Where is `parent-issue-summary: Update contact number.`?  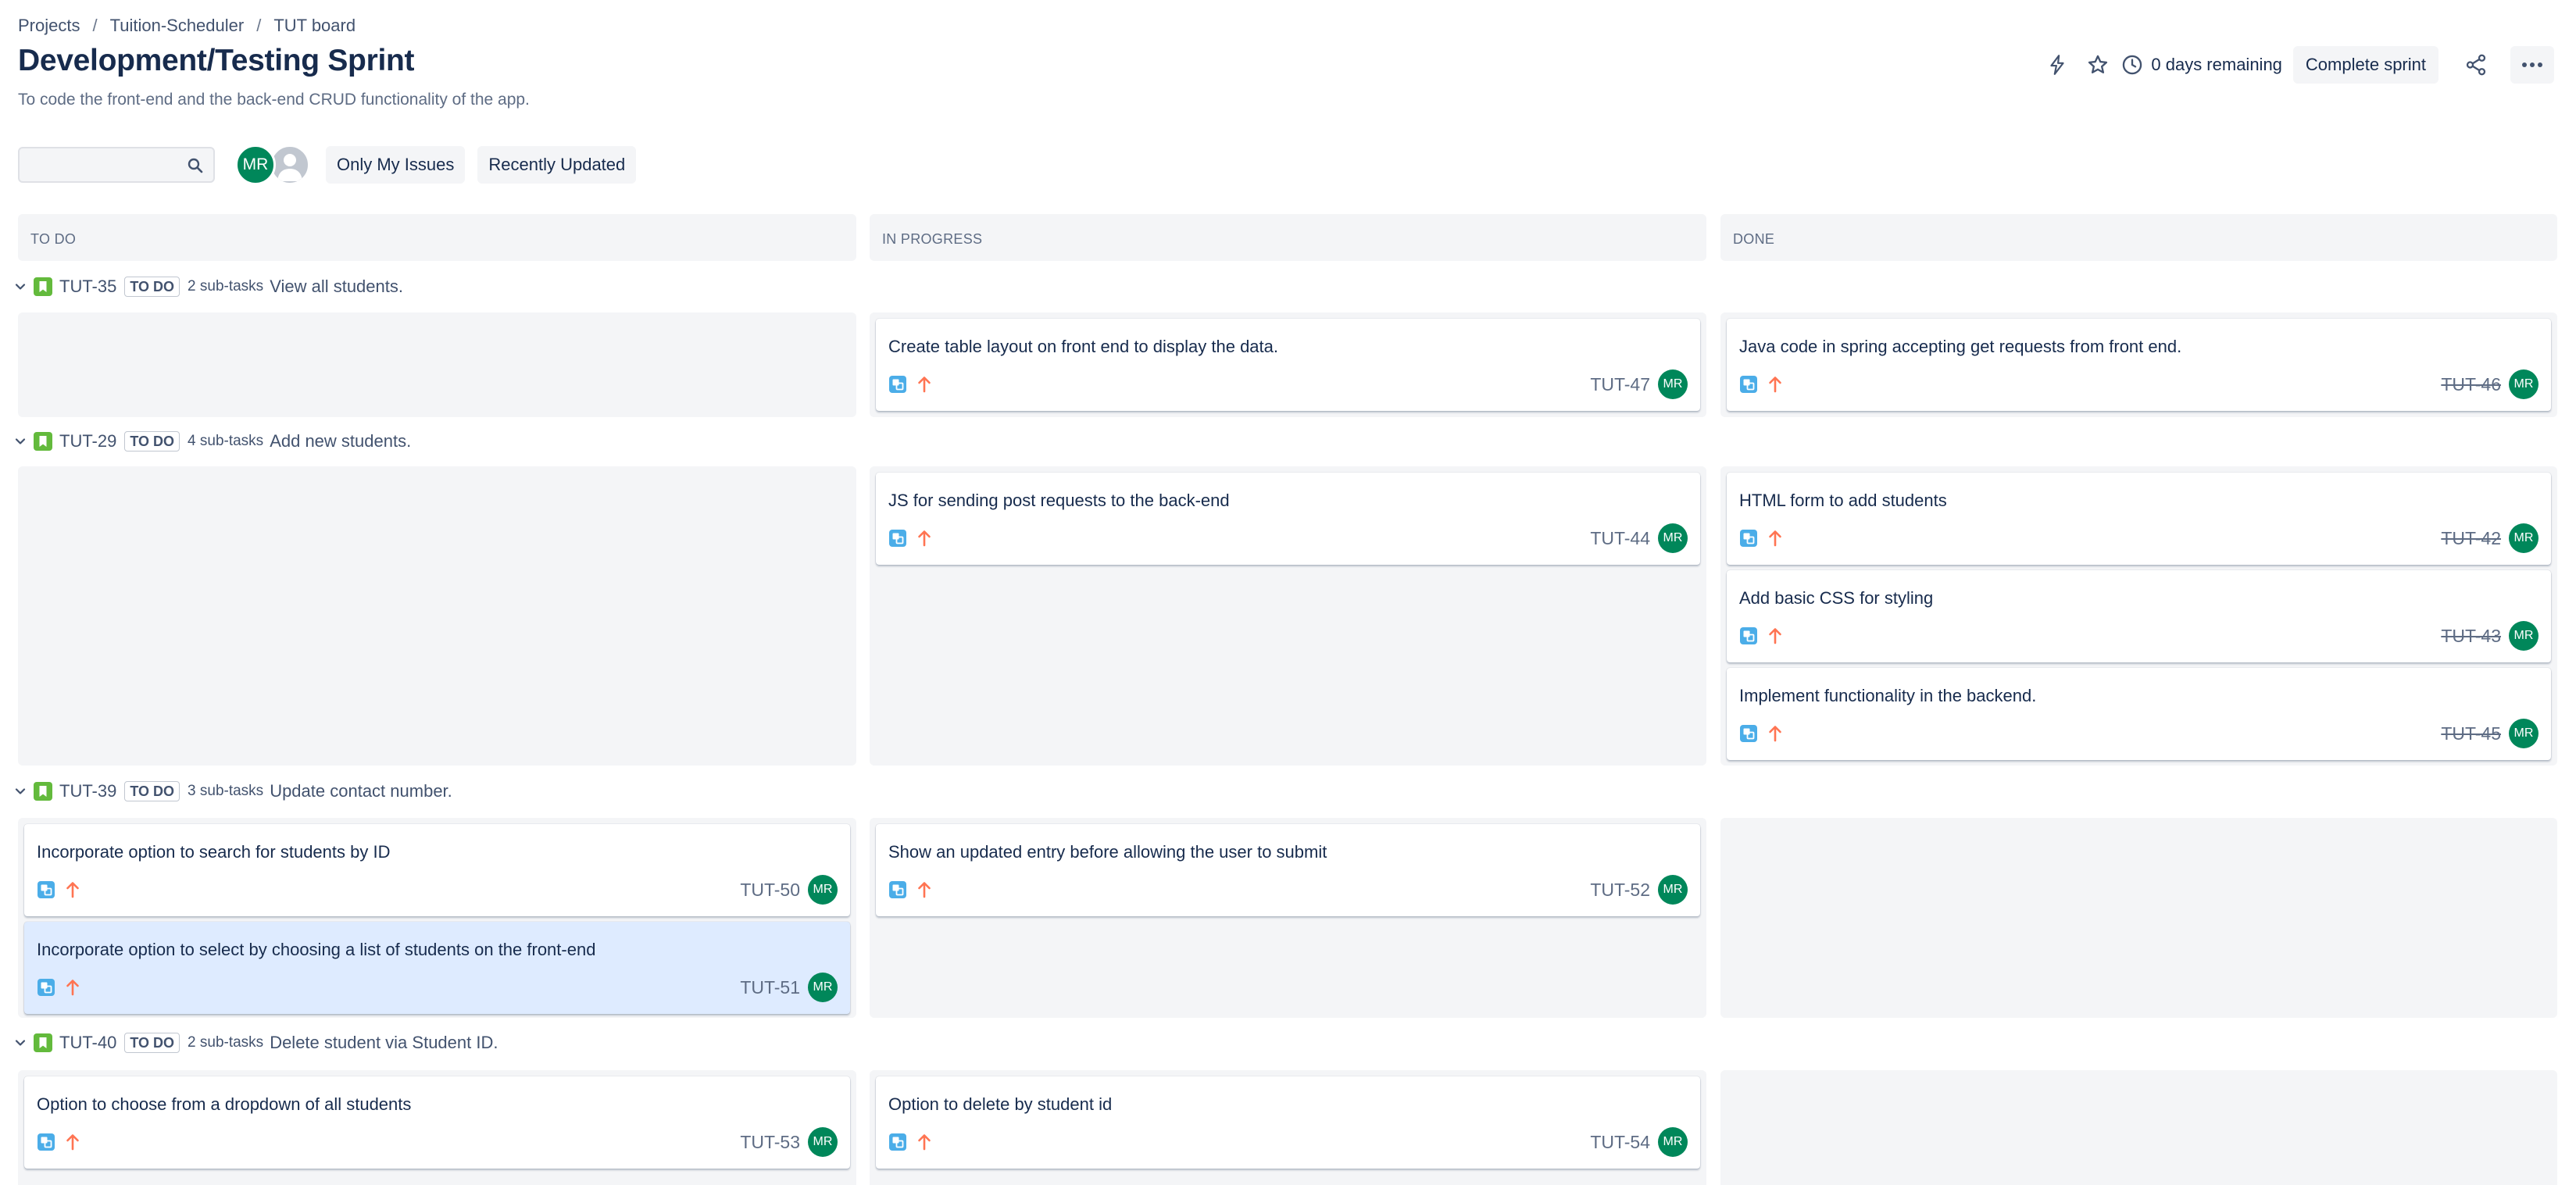 parent-issue-summary: Update contact number. is located at coordinates (361, 791).